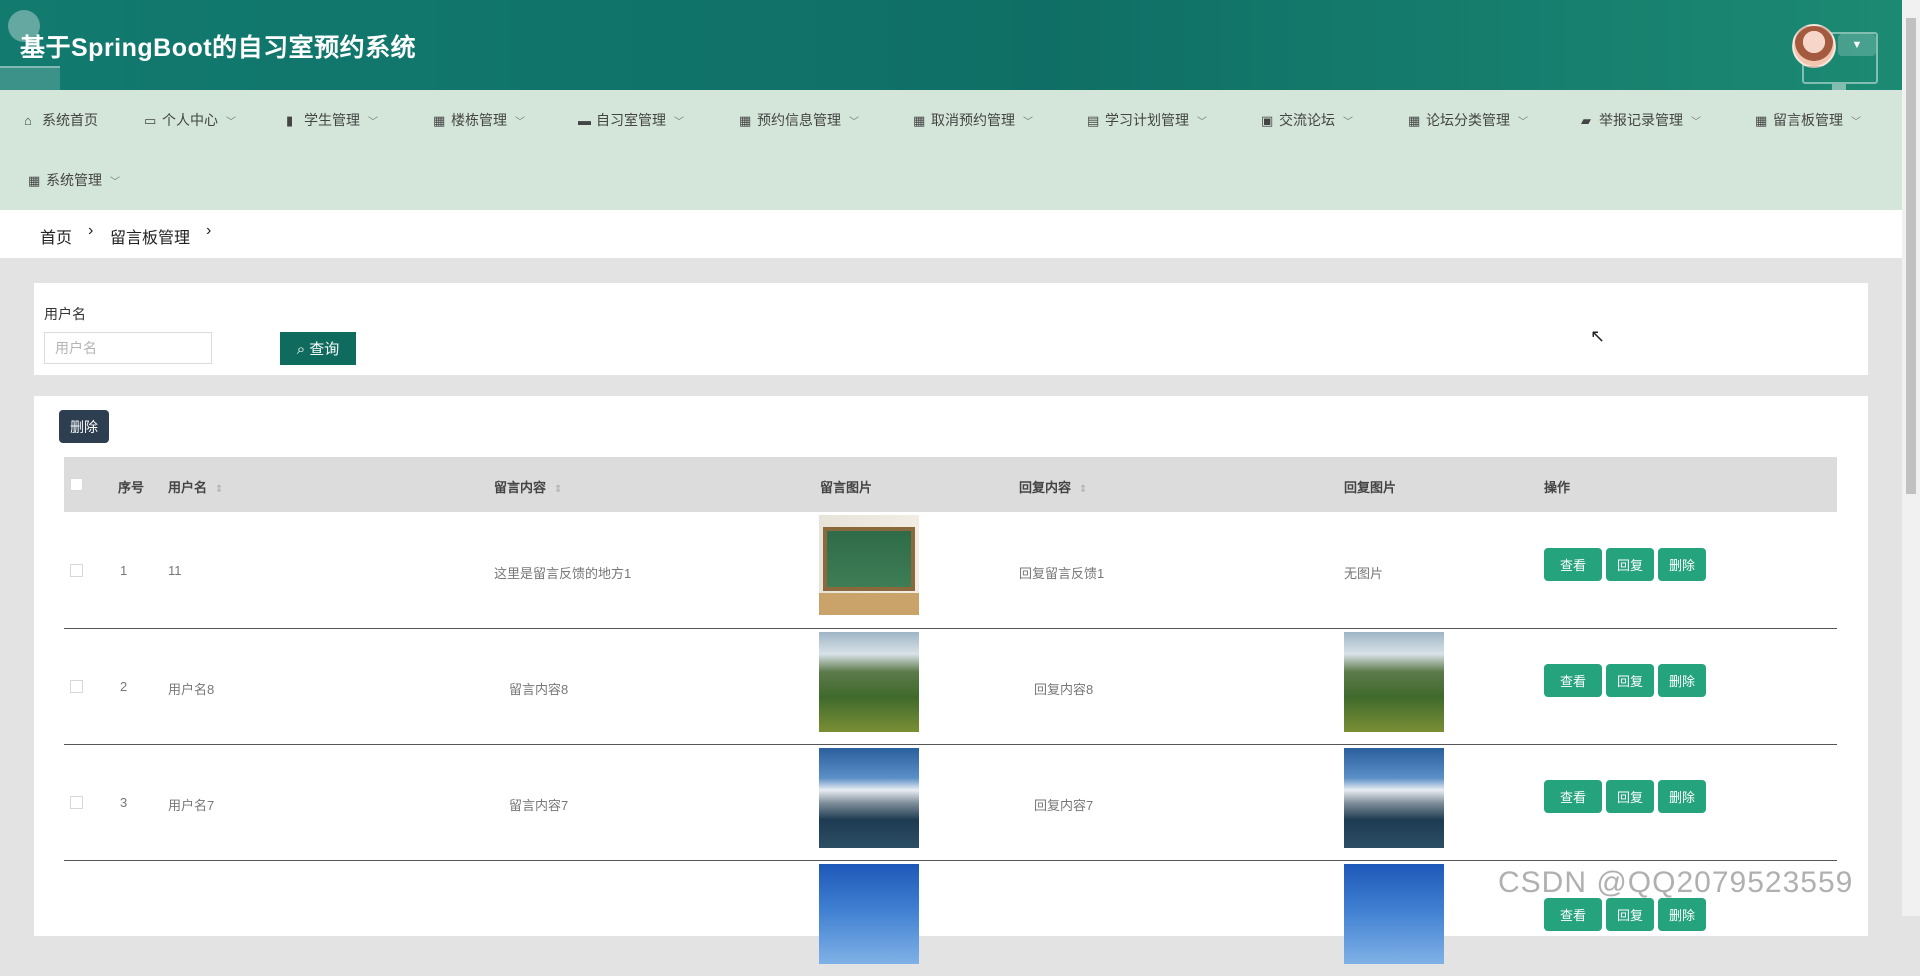  Describe the element at coordinates (869, 798) in the screenshot. I see `message-image-mountain` at that location.